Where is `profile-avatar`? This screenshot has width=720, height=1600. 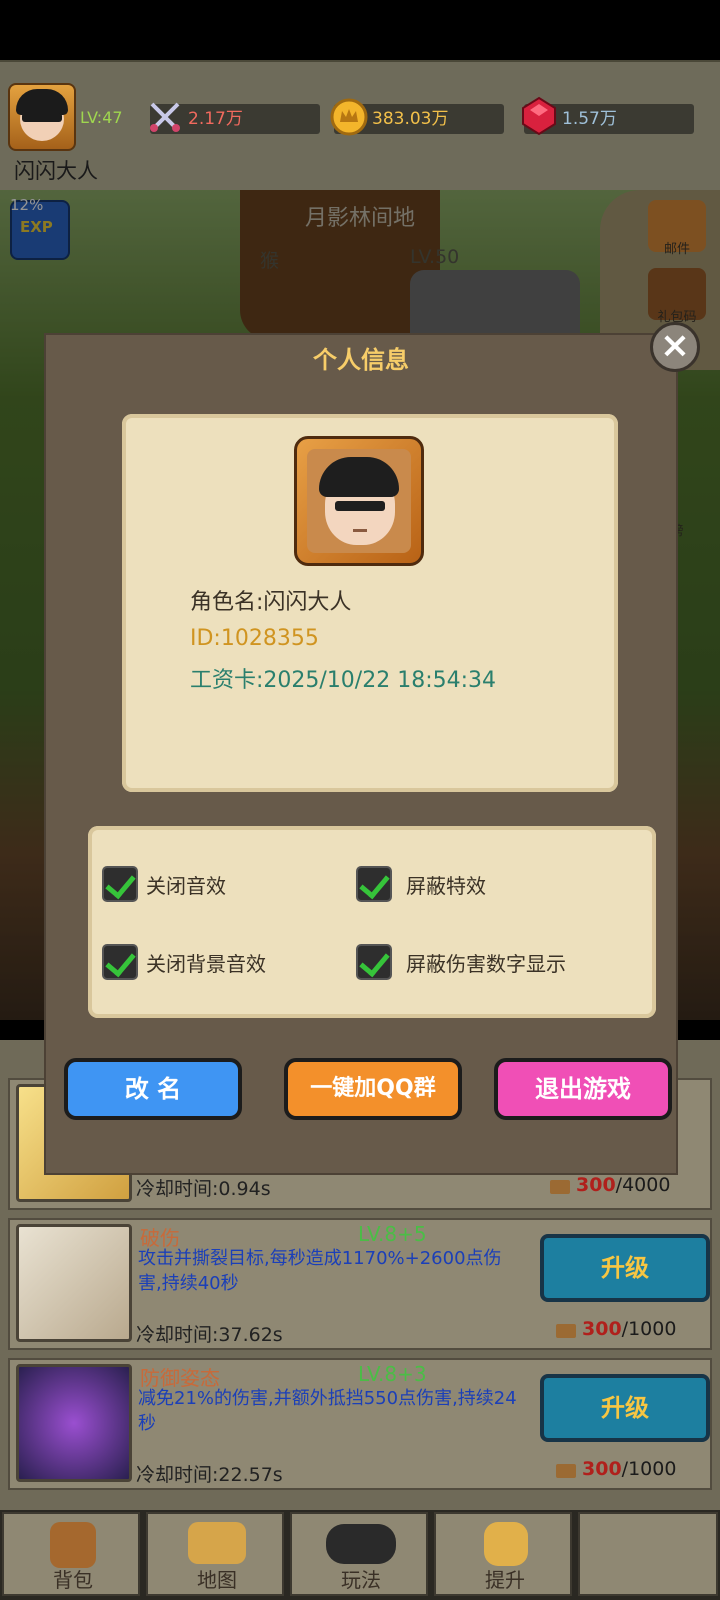
profile-avatar is located at coordinates (359, 501).